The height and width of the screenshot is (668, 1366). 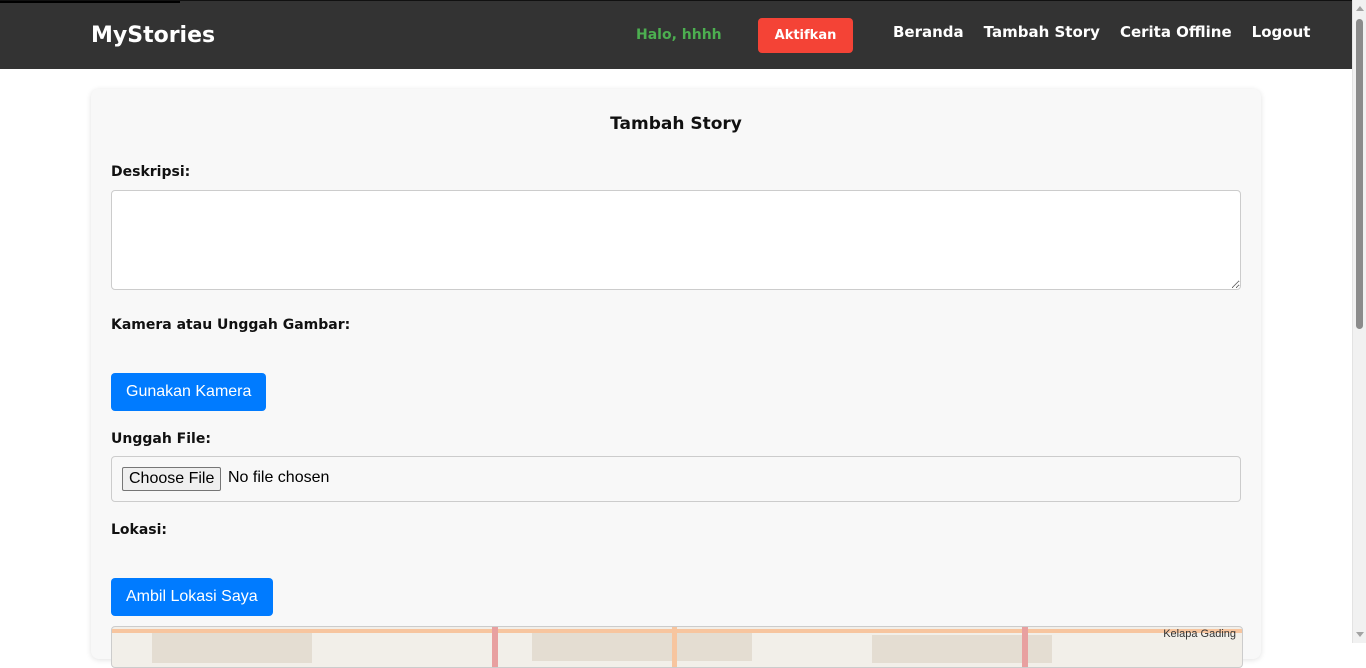 I want to click on nav-link-beranda: Beranda, so click(x=928, y=32).